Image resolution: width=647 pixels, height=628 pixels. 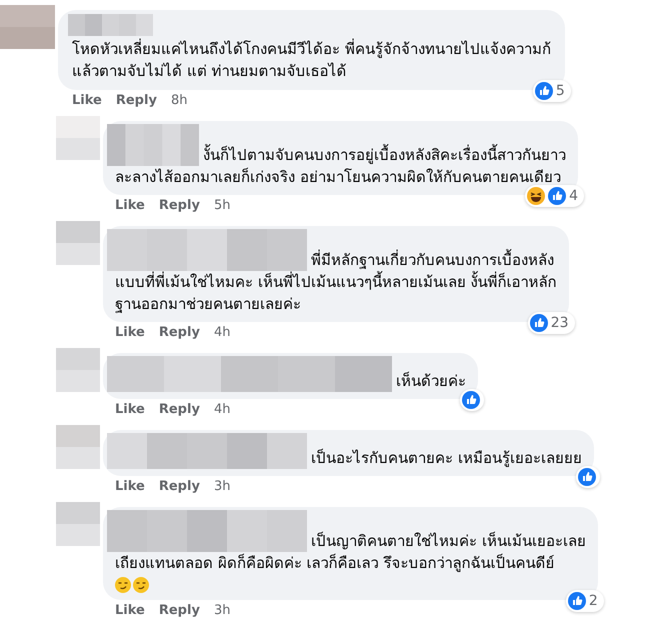 I want to click on comment-line: พี่มีหลักฐานเกี่ยวกับคนบงการเบื้องหลัง, so click(x=432, y=260).